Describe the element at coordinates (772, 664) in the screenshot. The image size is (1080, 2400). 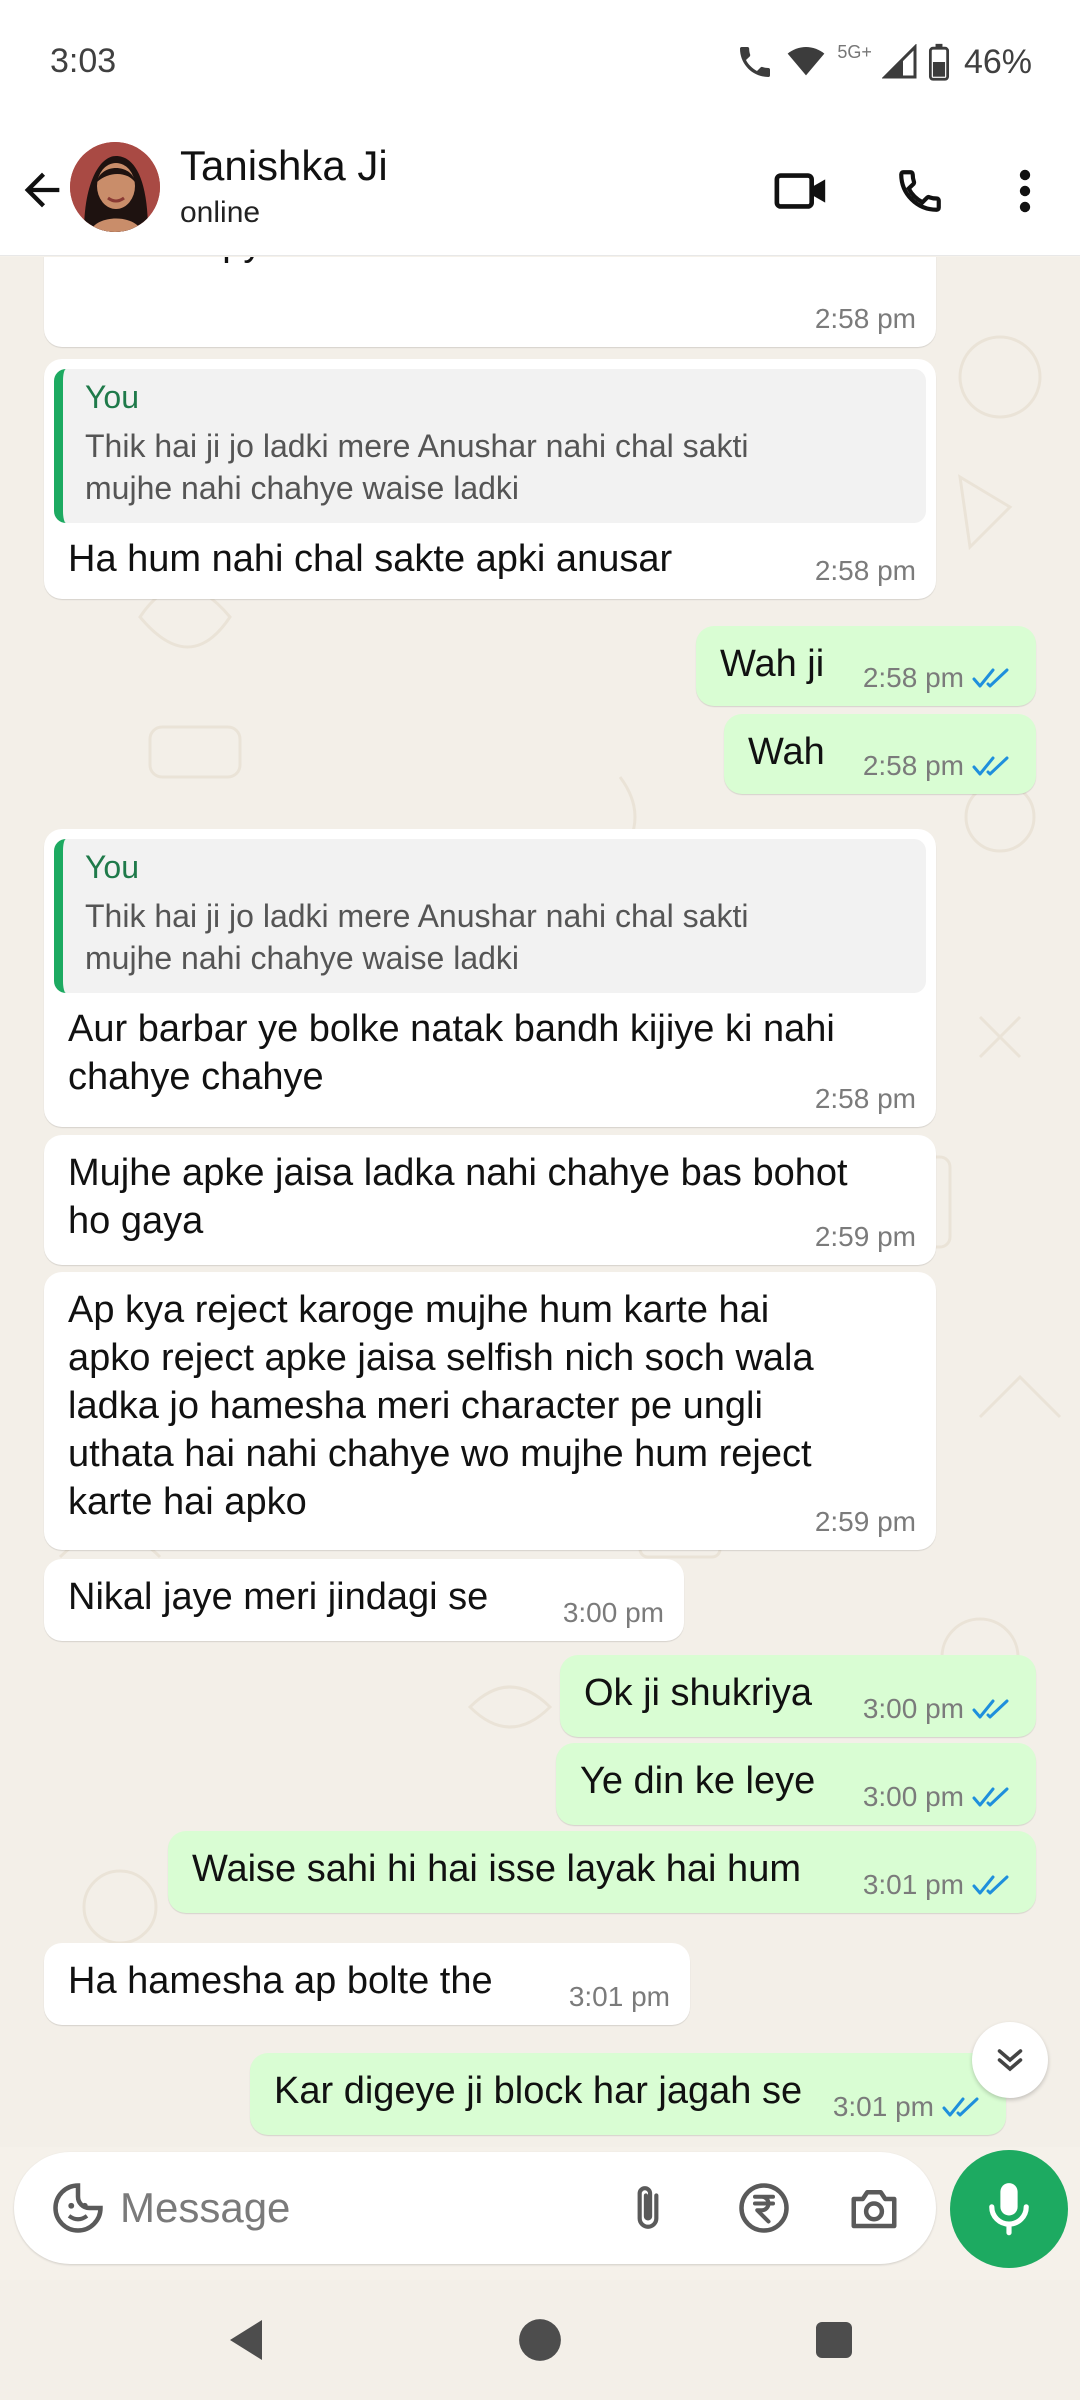
I see `message-text: Wah ji` at that location.